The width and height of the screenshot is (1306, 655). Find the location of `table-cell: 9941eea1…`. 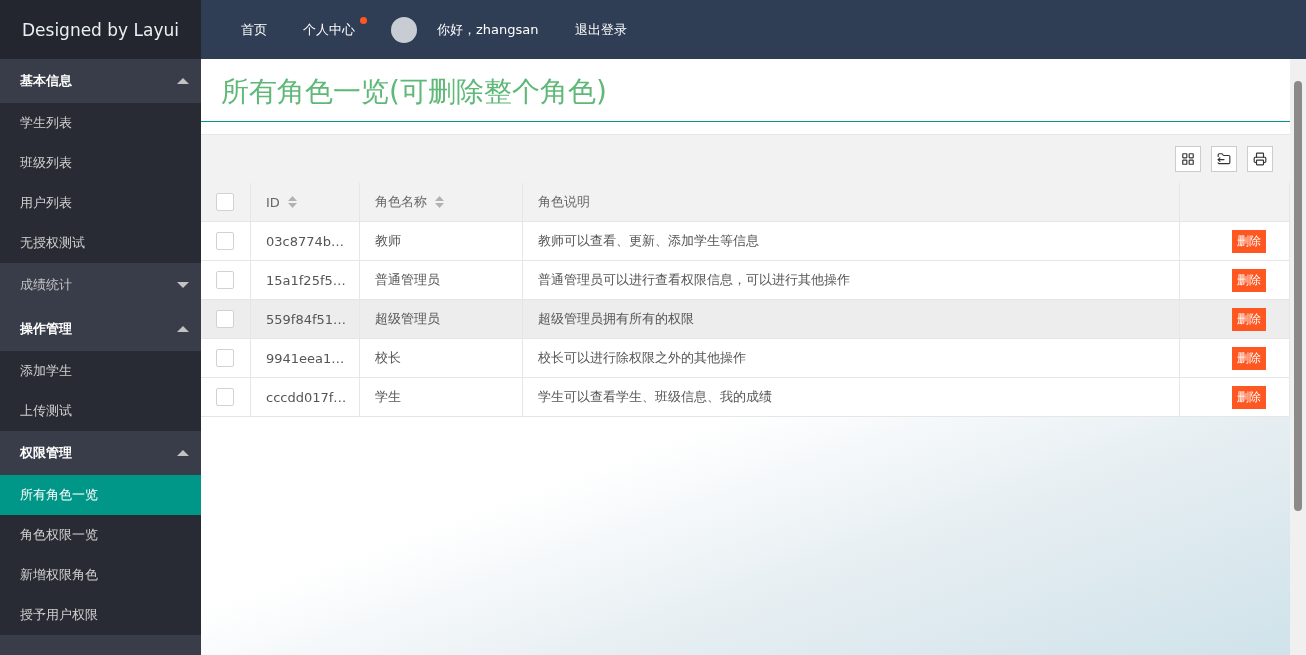

table-cell: 9941eea1… is located at coordinates (305, 358).